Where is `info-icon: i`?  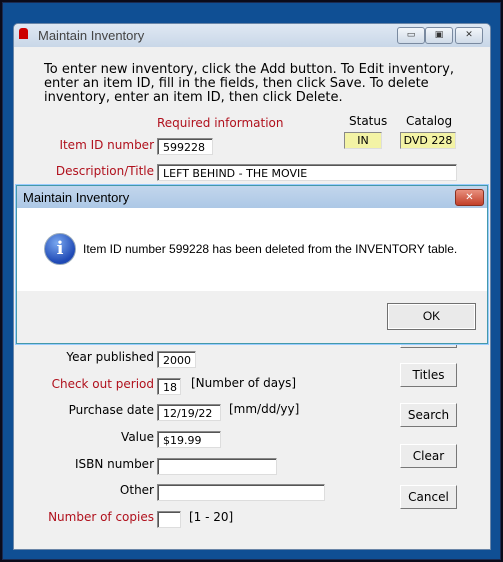 info-icon: i is located at coordinates (60, 249).